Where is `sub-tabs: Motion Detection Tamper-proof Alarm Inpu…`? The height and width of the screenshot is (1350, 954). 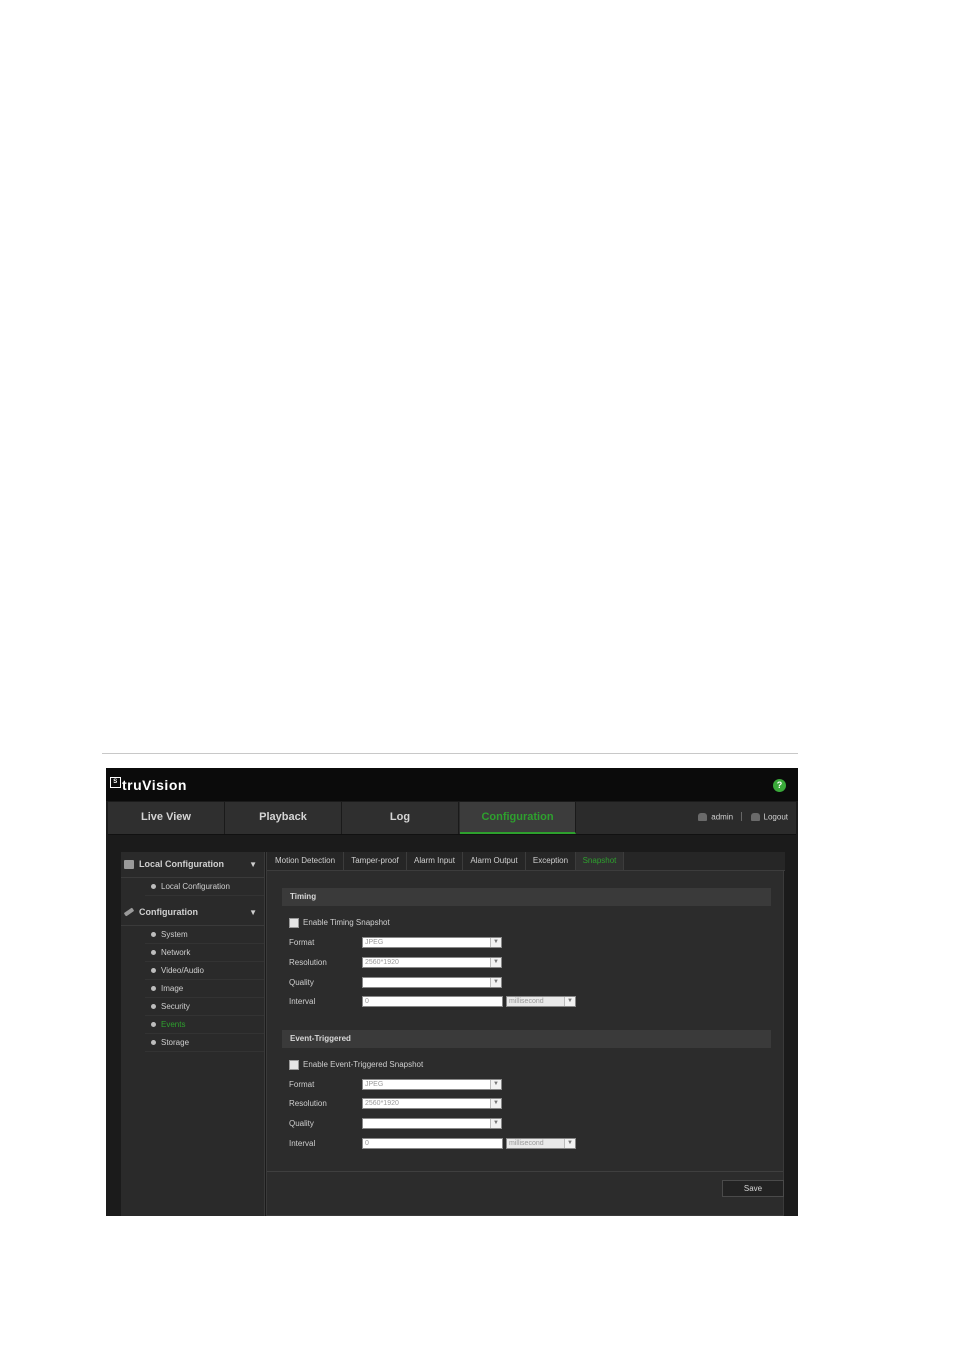 sub-tabs: Motion Detection Tamper-proof Alarm Inpu… is located at coordinates (526, 861).